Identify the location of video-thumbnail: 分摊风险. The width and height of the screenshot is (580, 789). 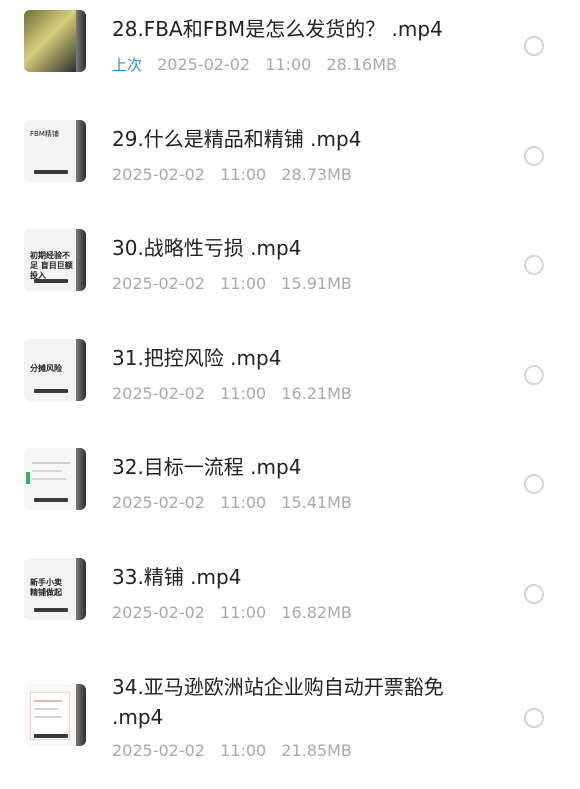
(55, 370).